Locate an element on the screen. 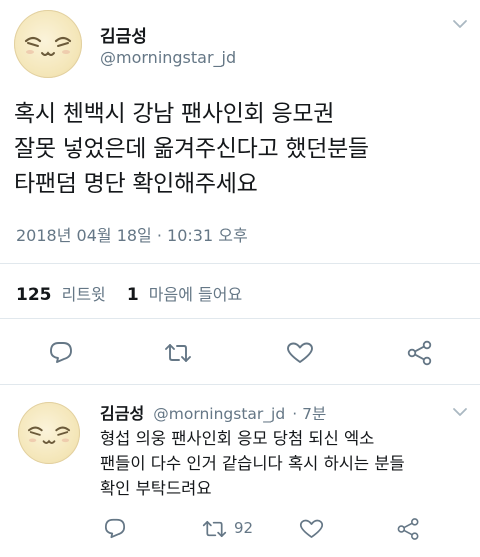 This screenshot has height=557, width=480. chevron-down-icon is located at coordinates (460, 24).